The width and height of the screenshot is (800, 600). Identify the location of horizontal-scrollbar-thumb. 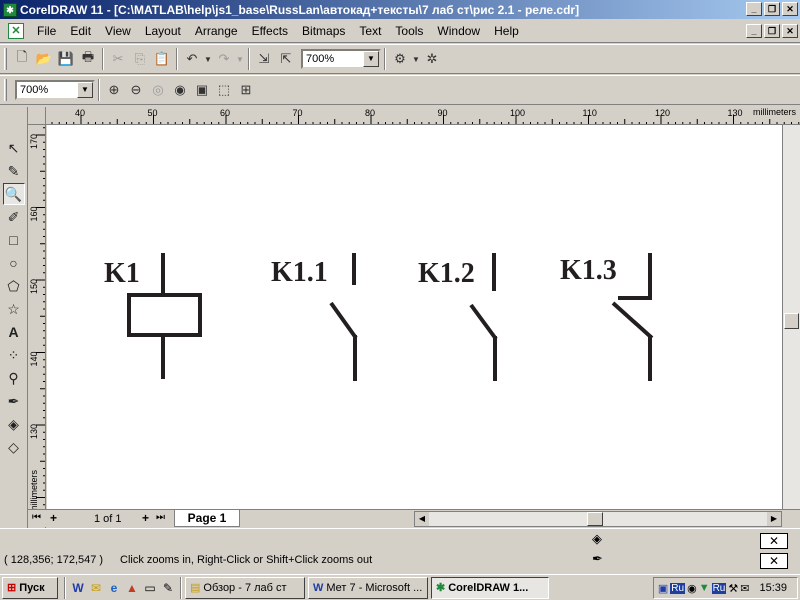
(595, 519).